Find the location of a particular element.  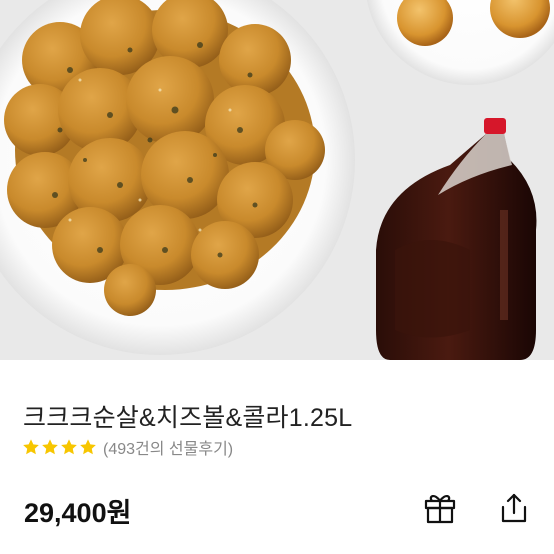

gift-icon is located at coordinates (440, 509).